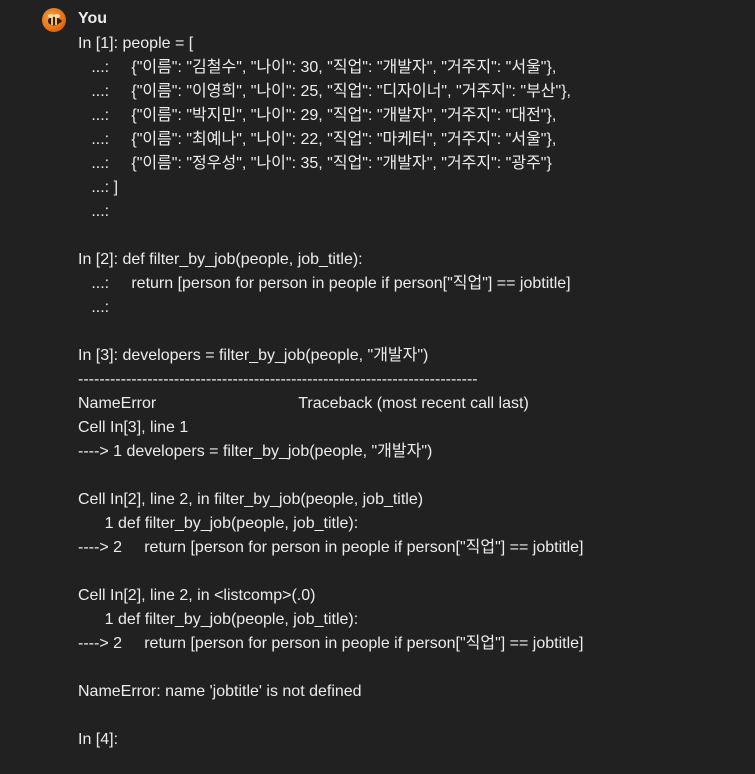 The height and width of the screenshot is (774, 755). What do you see at coordinates (98, 187) in the screenshot?
I see `code-line: ...: ]` at bounding box center [98, 187].